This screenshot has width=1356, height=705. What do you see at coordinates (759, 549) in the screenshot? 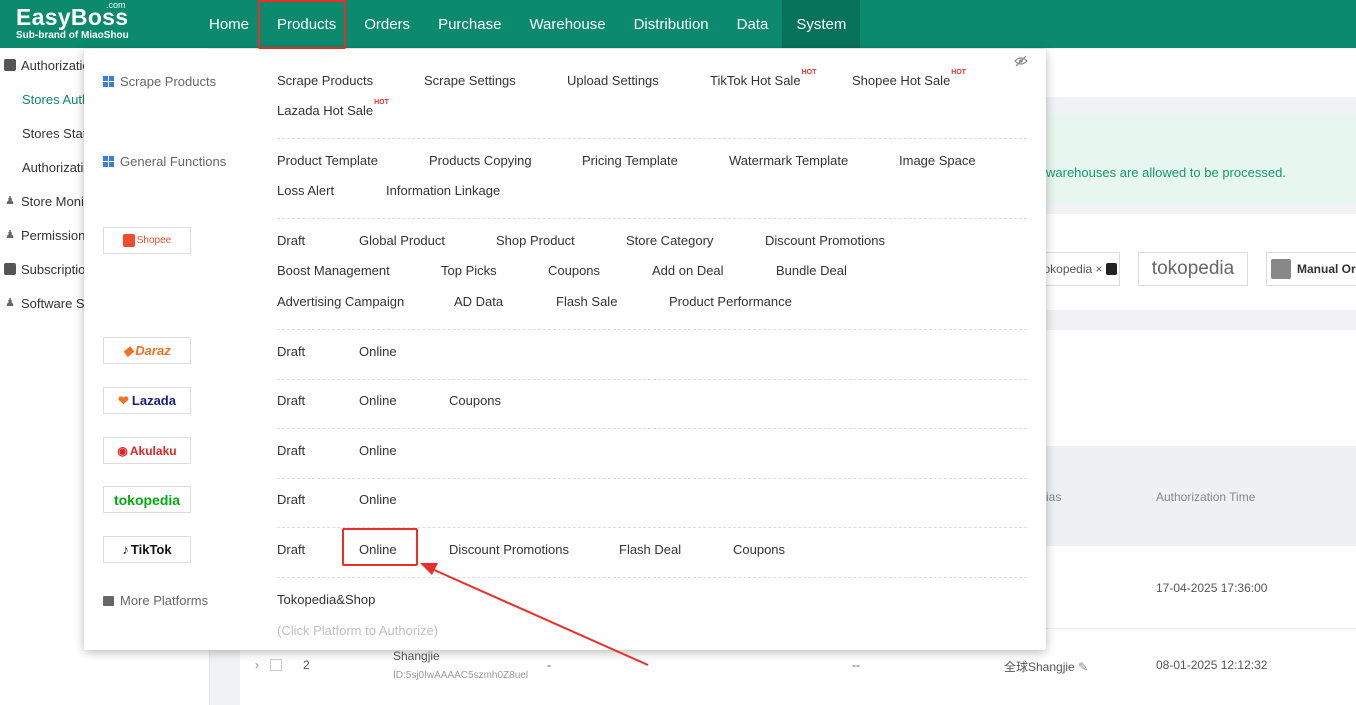
I see `menu-tiktok-coupons: Coupons` at bounding box center [759, 549].